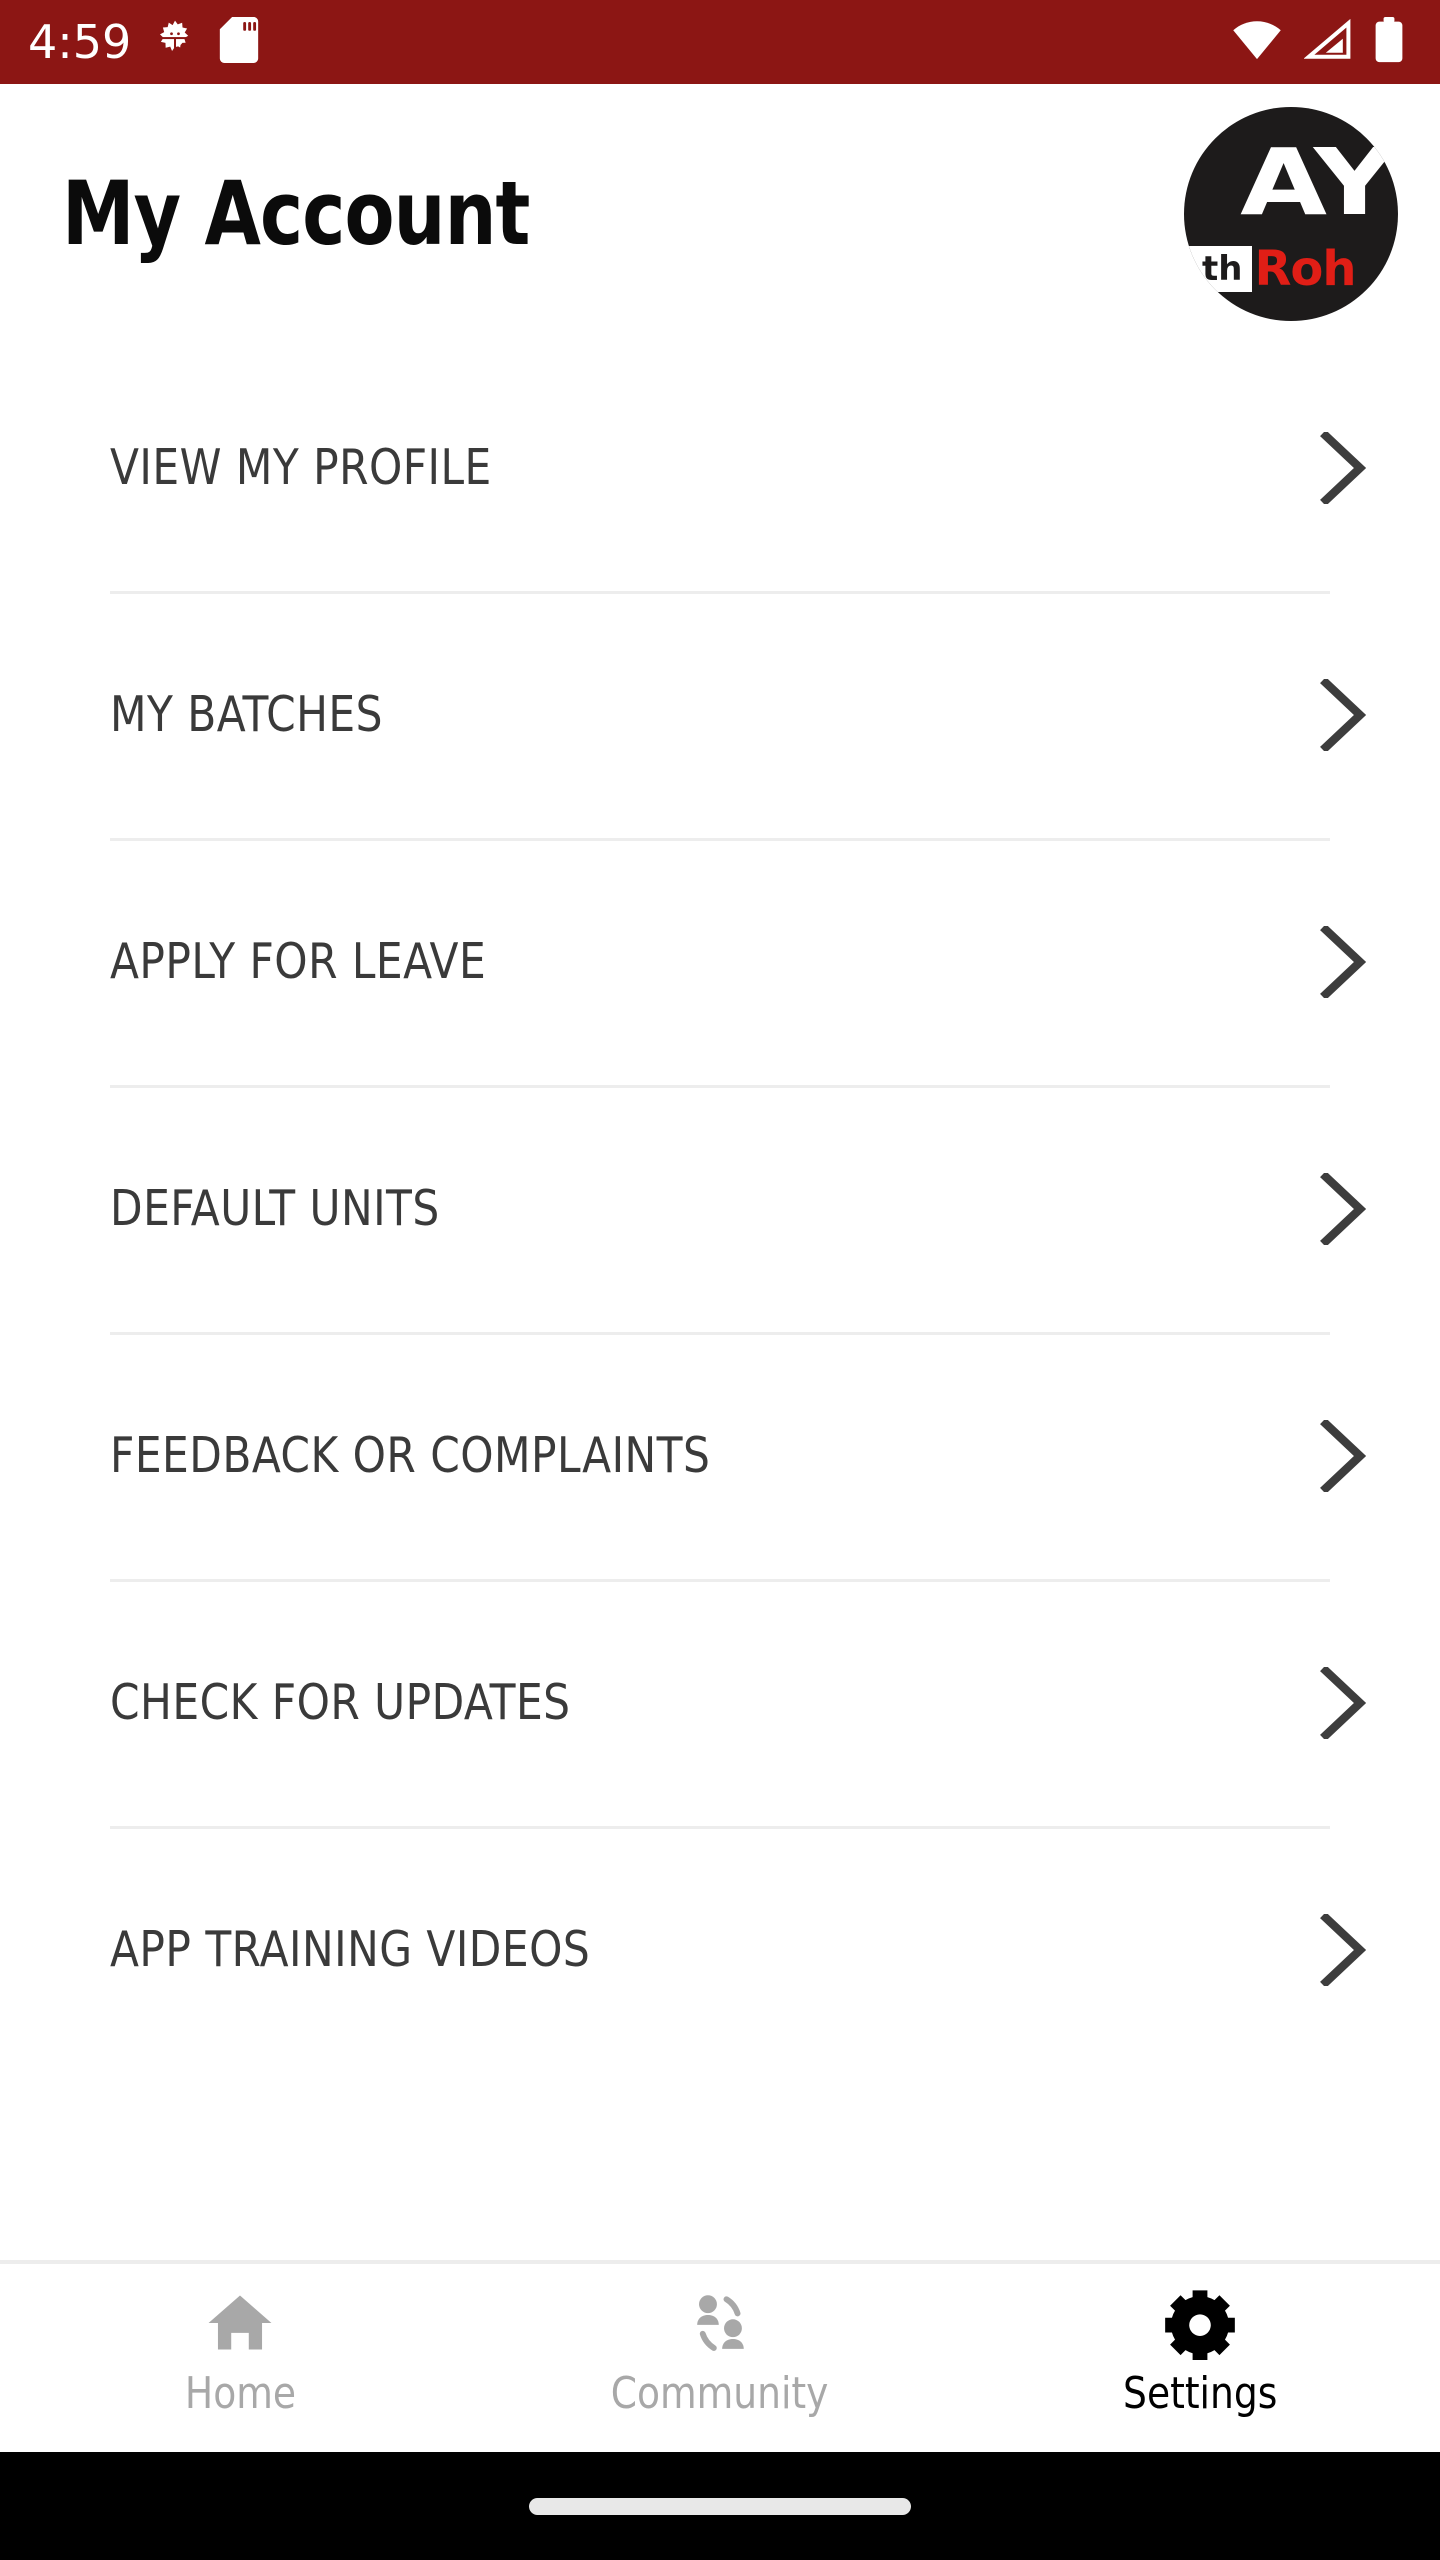 The image size is (1440, 2560). I want to click on bottom-navigation-bar: Home Community Settings, so click(720, 2356).